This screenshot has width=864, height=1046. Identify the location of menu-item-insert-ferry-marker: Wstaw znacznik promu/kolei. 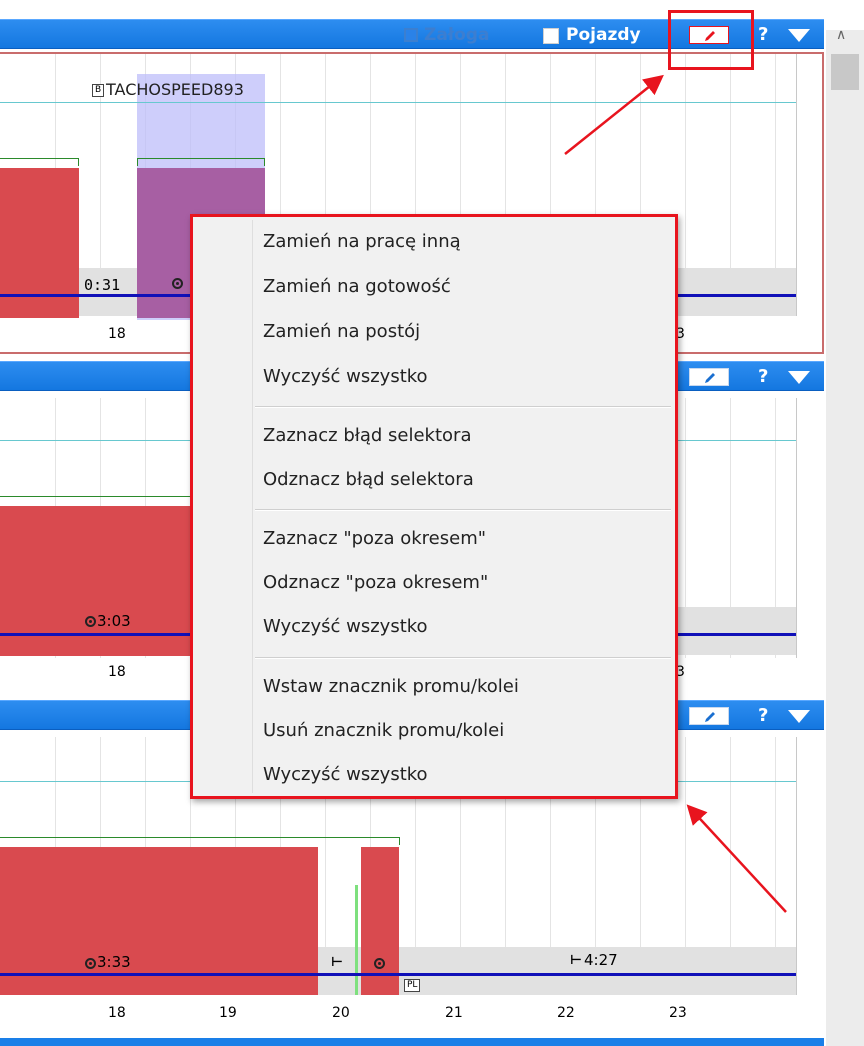
(391, 686).